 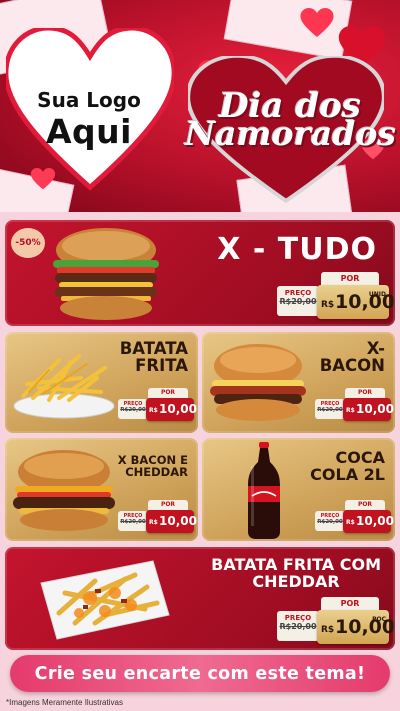 What do you see at coordinates (317, 22) in the screenshot?
I see `heart-icon` at bounding box center [317, 22].